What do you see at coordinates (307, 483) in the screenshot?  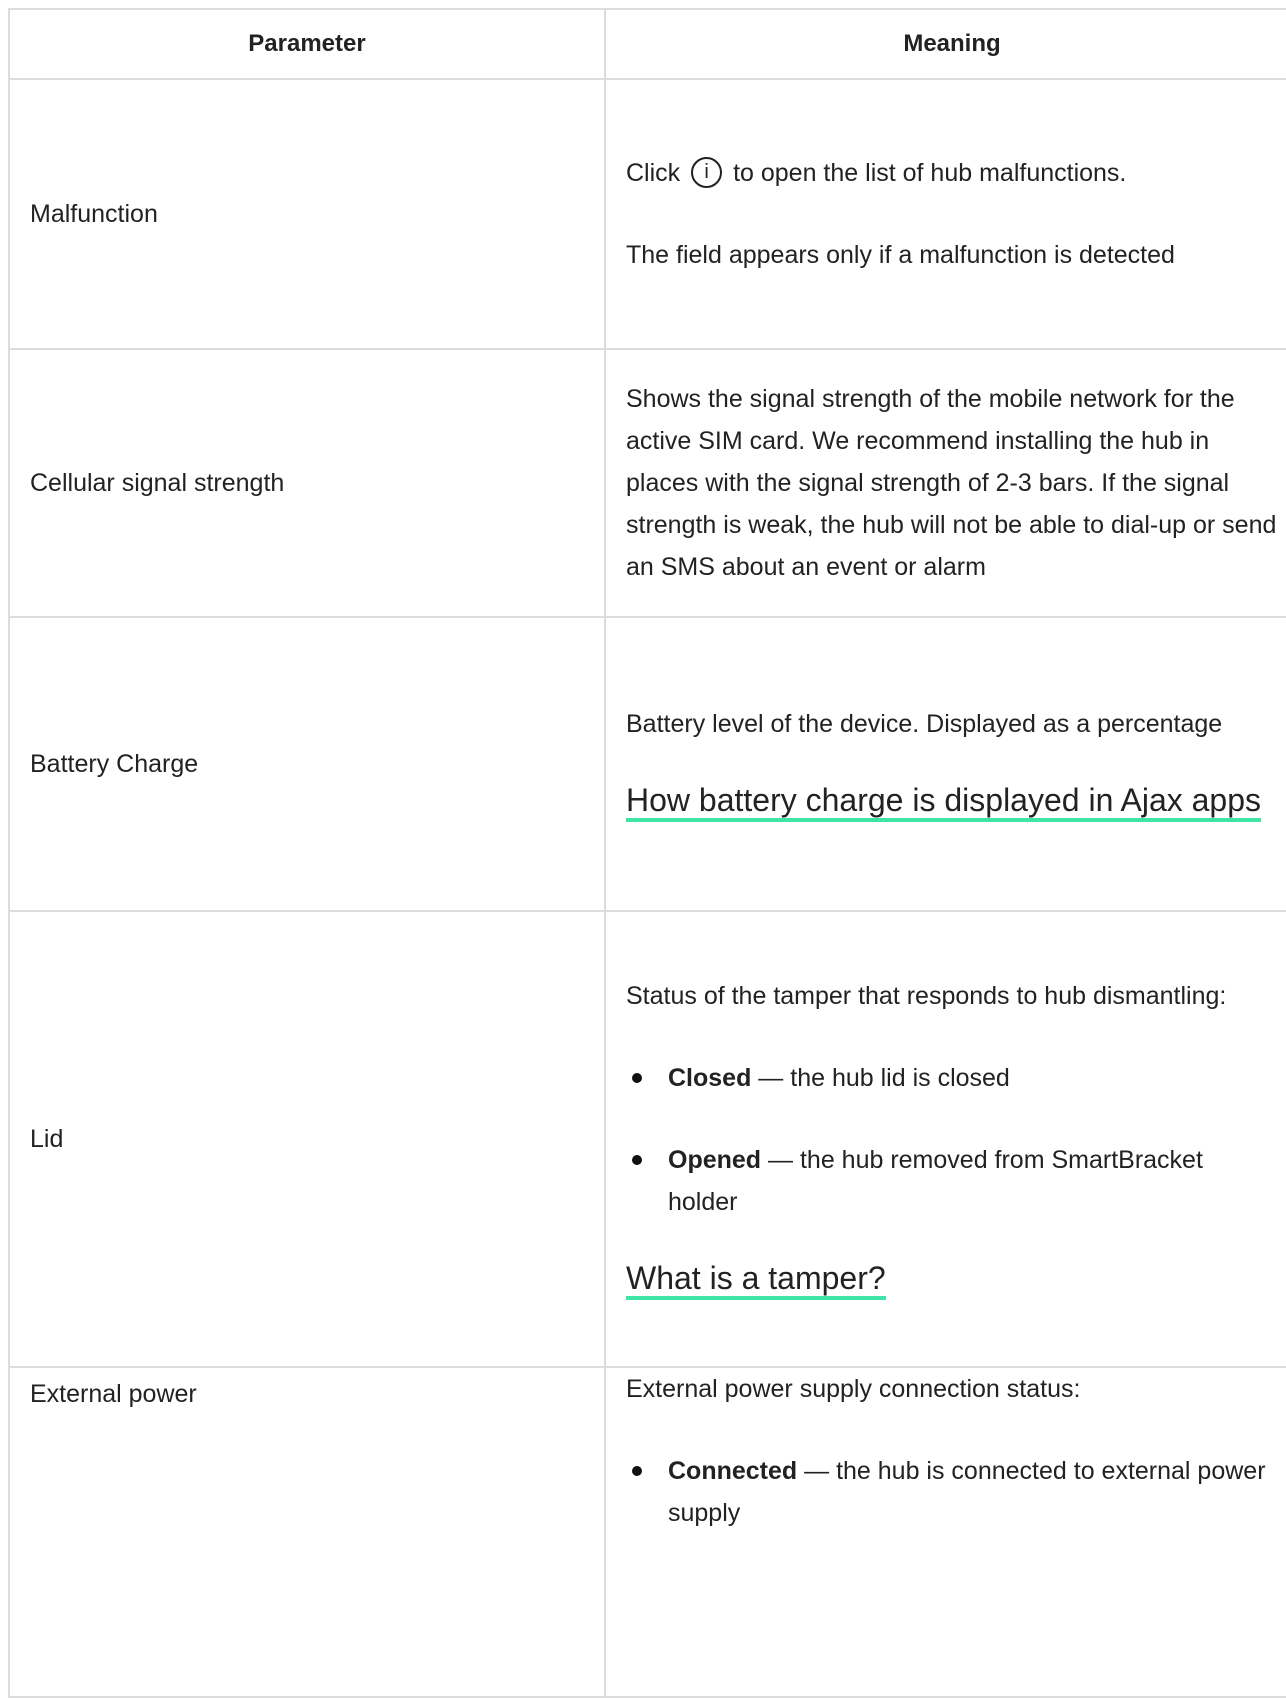 I see `parameter-cell: Cellular signal strength` at bounding box center [307, 483].